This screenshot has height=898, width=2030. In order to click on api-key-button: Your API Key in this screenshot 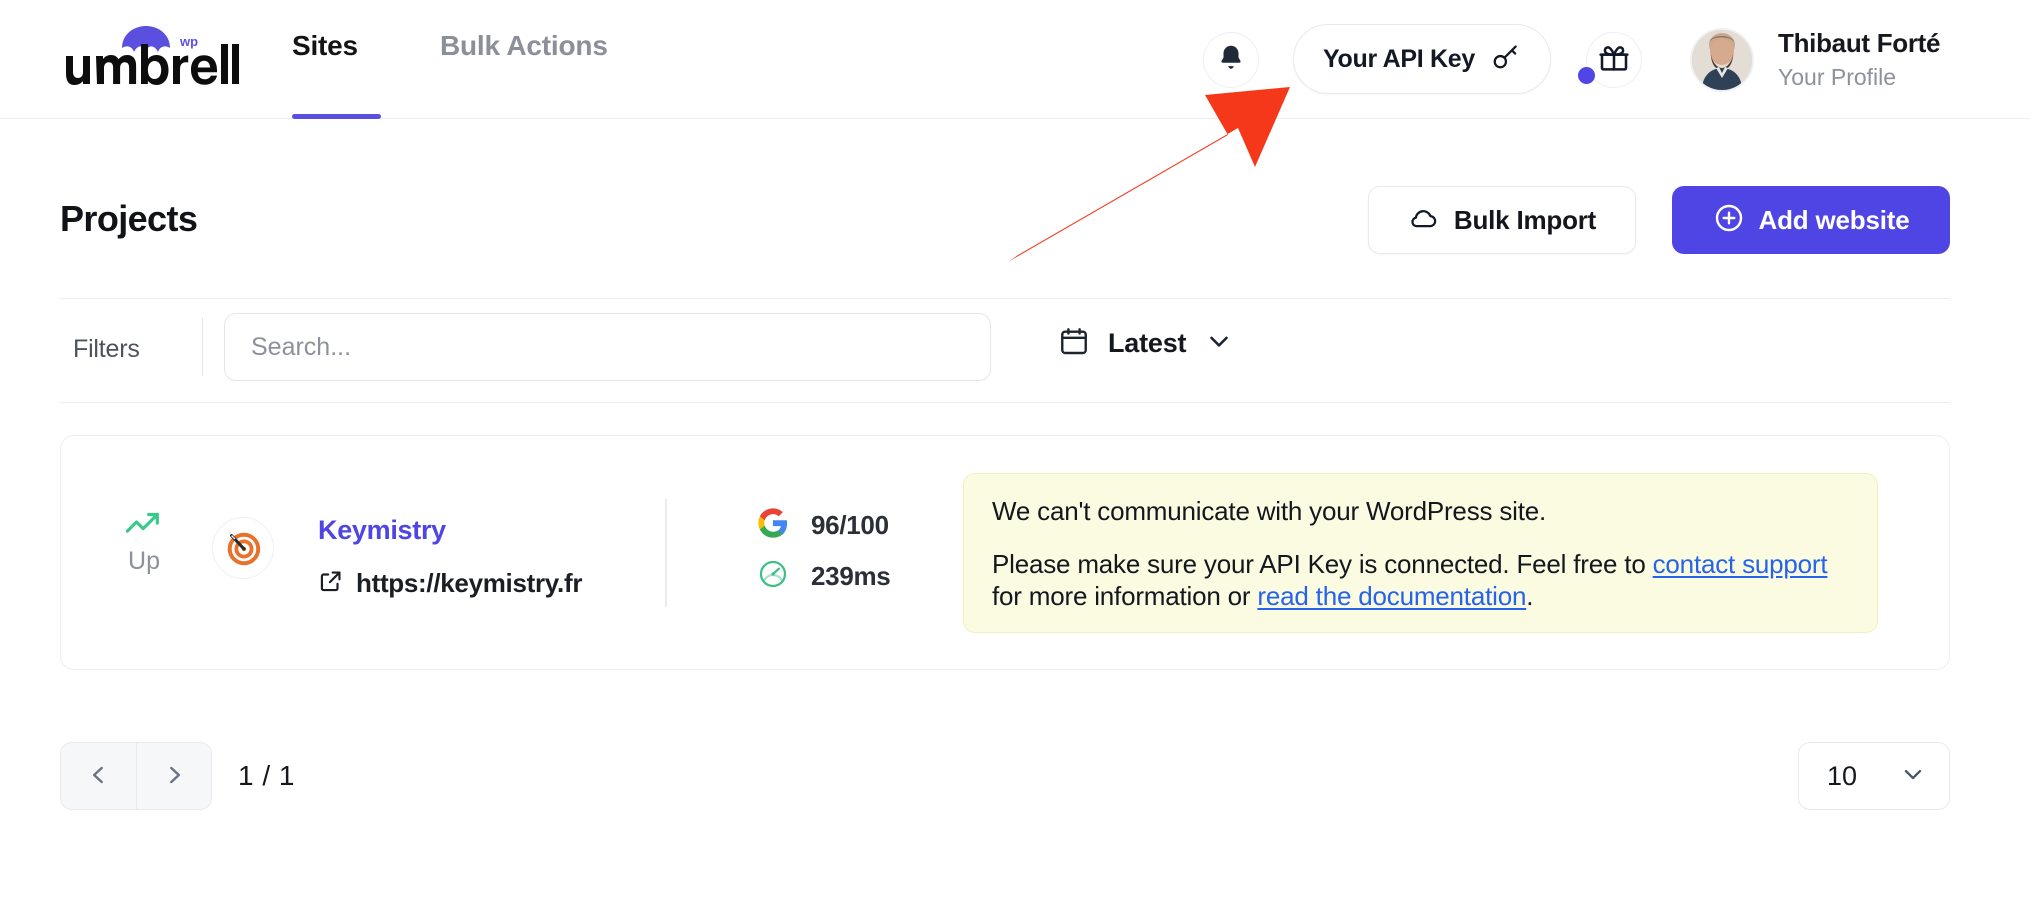, I will do `click(1422, 59)`.